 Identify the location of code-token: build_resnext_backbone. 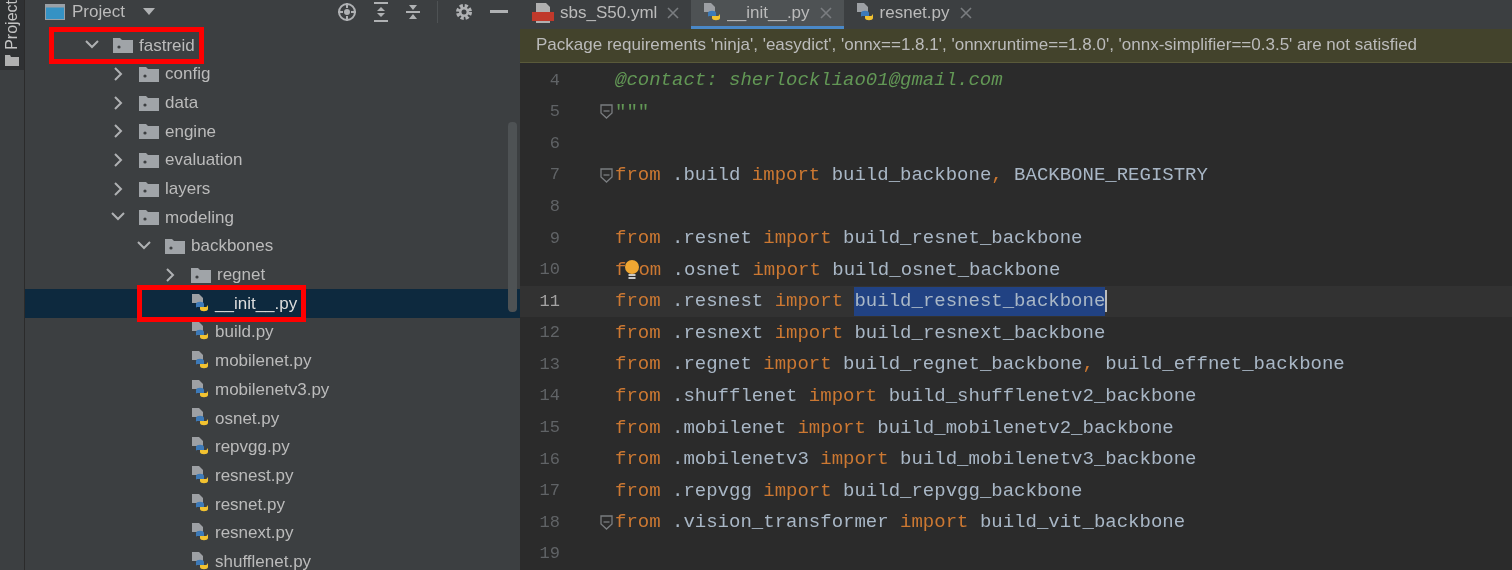
(979, 333).